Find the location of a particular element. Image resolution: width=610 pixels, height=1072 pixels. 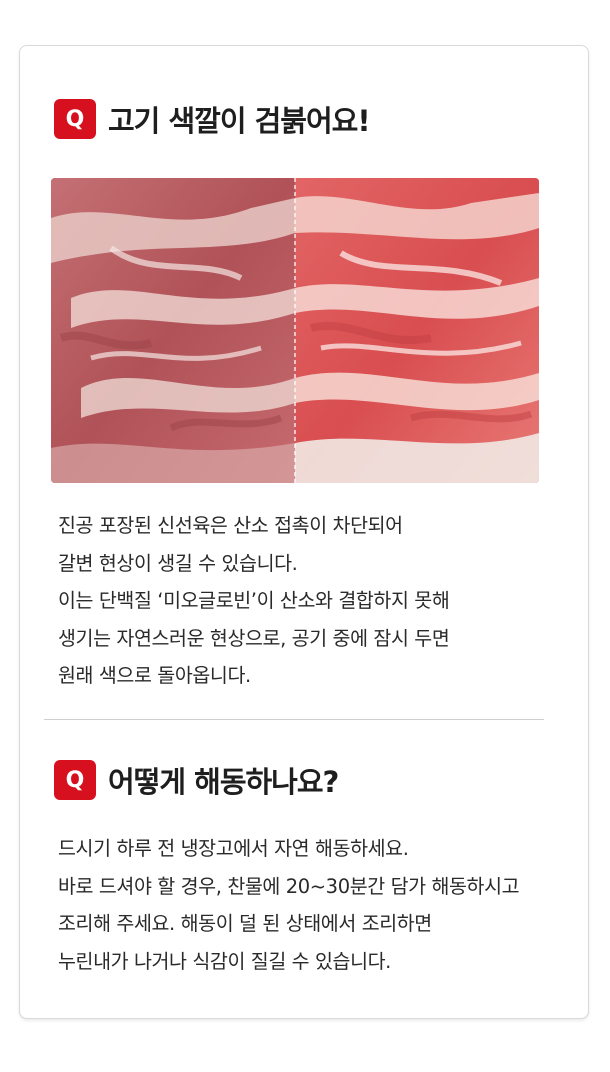

answer-line: 누린내가 나거나 식감이 질길 수 있습니다. is located at coordinates (224, 961).